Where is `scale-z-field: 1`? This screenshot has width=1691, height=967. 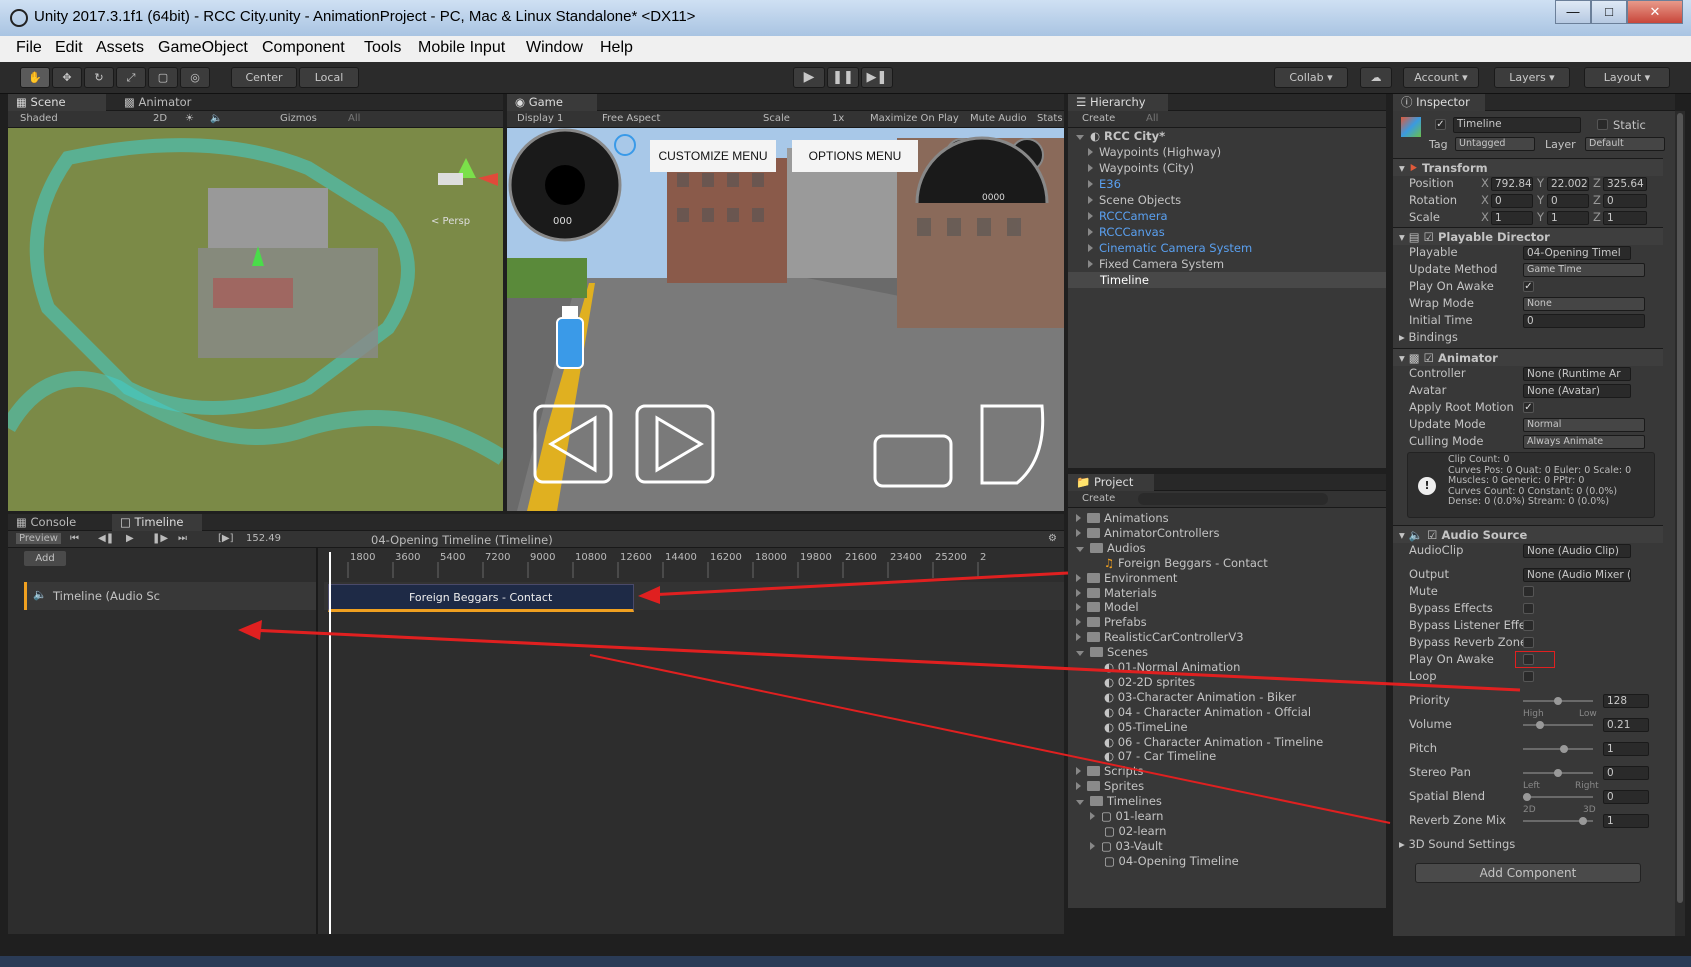
scale-z-field: 1 is located at coordinates (1625, 218).